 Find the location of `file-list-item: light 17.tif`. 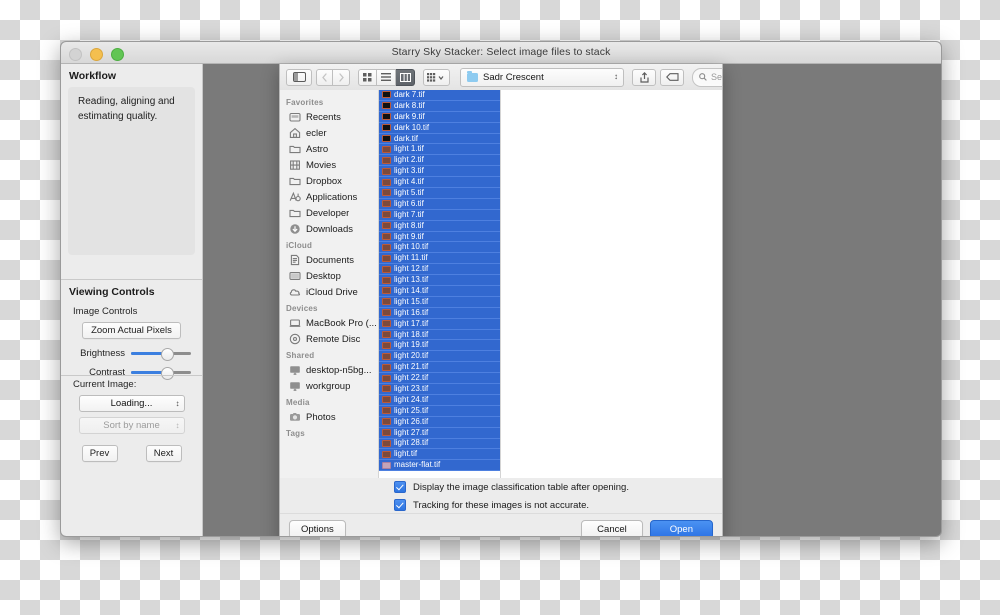

file-list-item: light 17.tif is located at coordinates (439, 324).